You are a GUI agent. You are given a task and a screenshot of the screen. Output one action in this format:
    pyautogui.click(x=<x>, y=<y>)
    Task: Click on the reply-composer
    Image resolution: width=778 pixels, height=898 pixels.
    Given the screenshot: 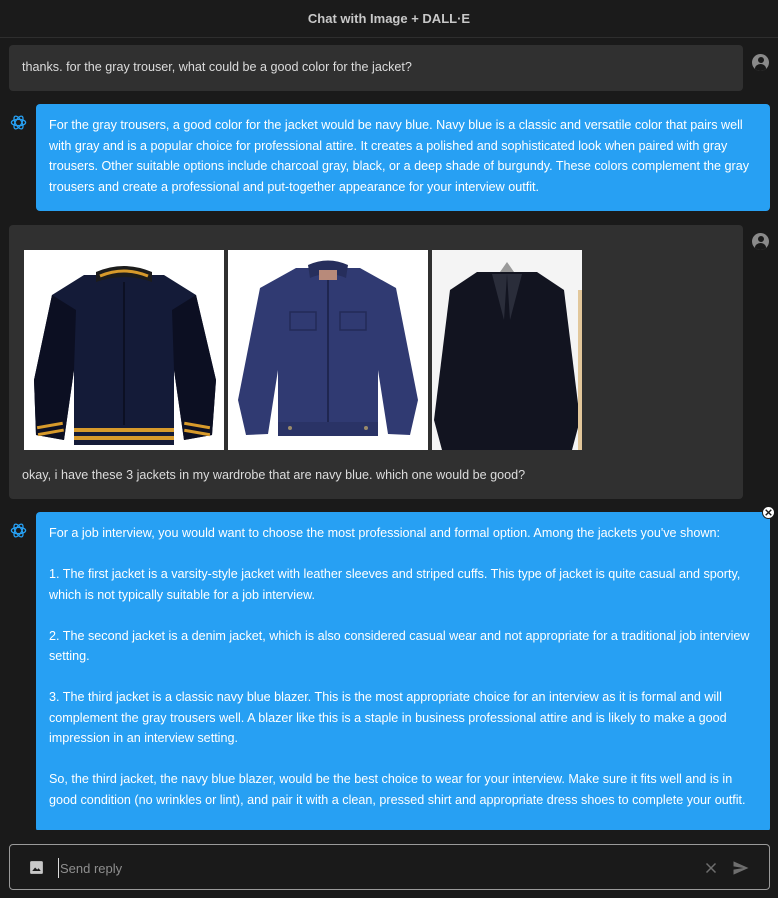 What is the action you would take?
    pyautogui.click(x=389, y=867)
    